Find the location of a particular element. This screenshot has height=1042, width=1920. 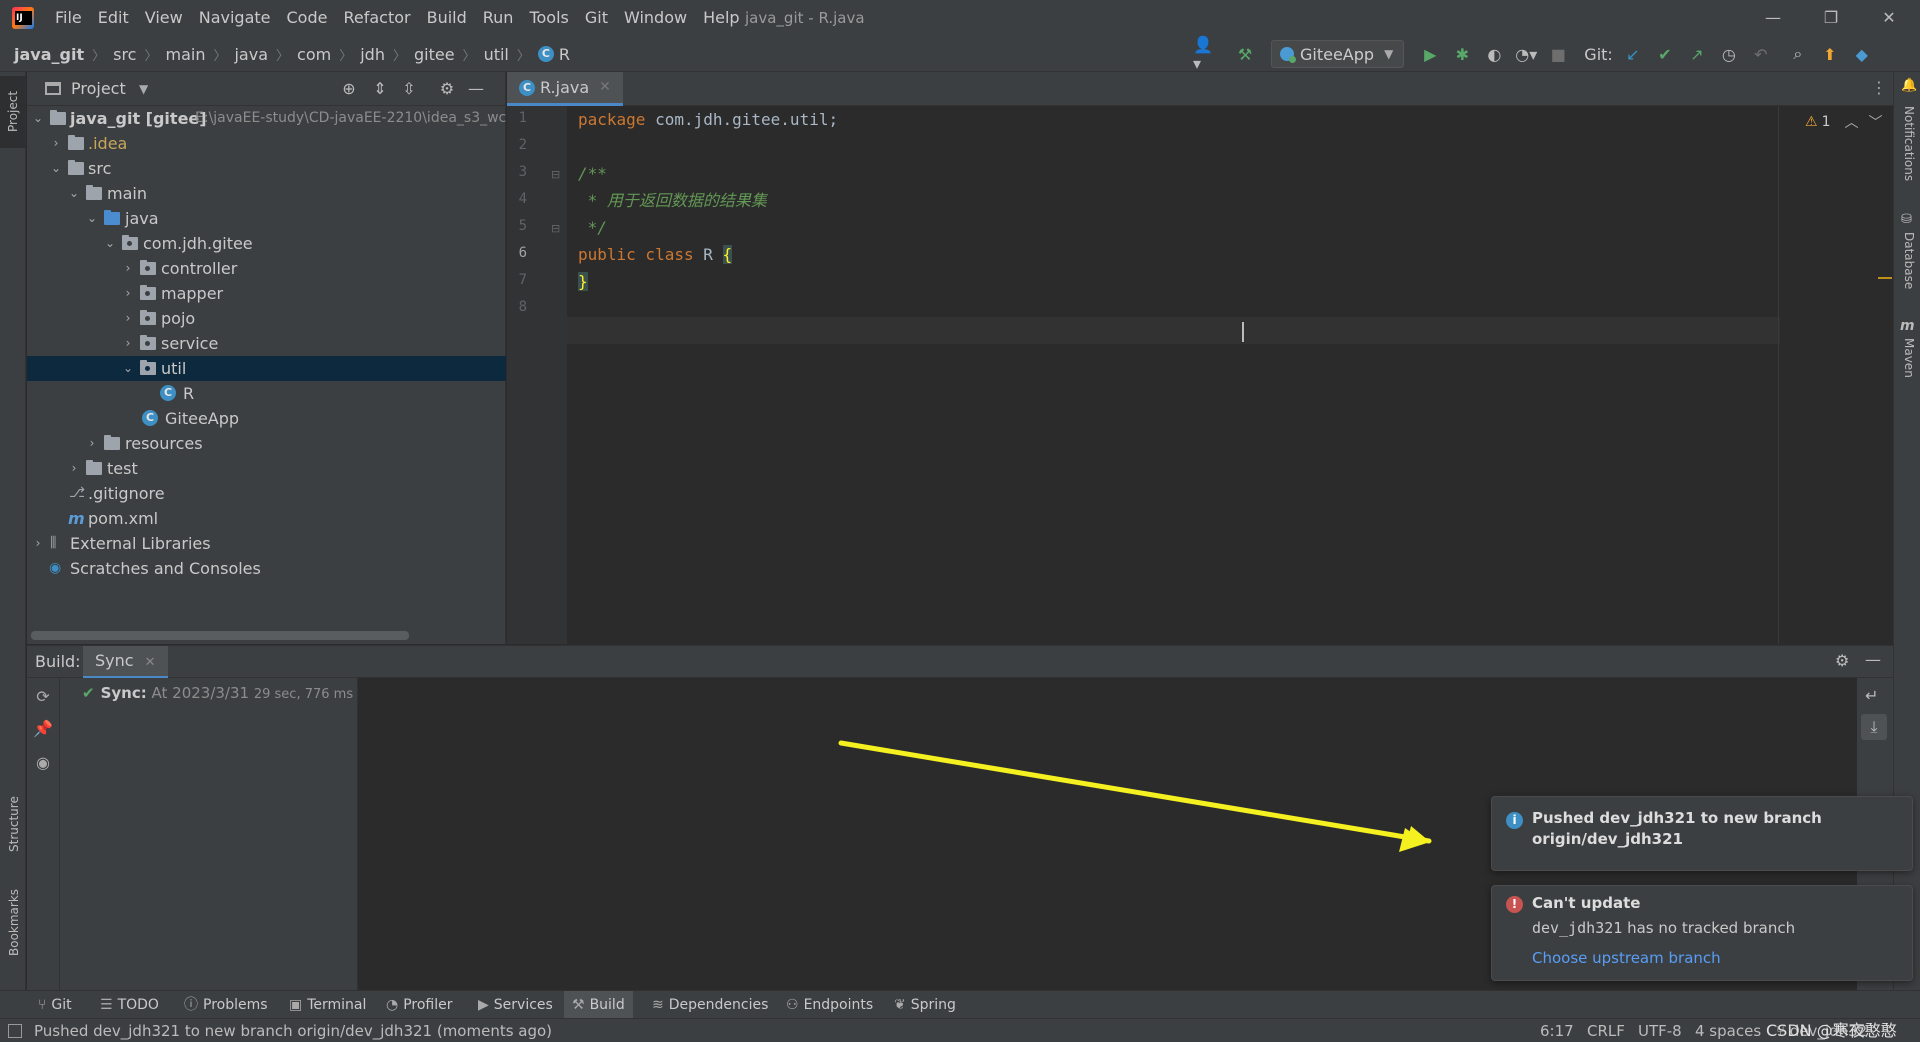

choose-upstream-branch-link: Choose upstream branch is located at coordinates (1626, 958).